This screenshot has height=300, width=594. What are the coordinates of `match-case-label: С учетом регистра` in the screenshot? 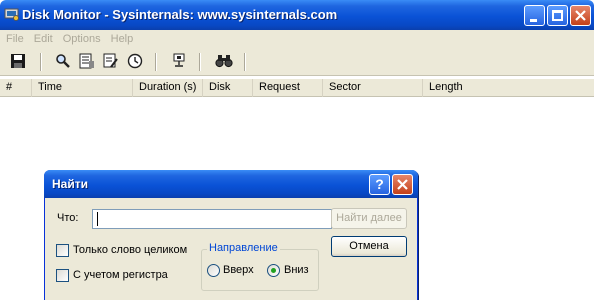 It's located at (120, 275).